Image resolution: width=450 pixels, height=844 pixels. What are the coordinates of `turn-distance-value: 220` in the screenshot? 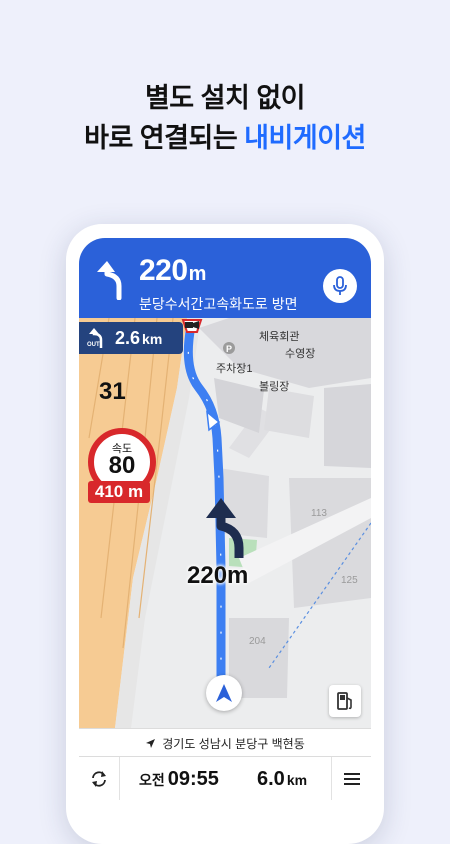 It's located at (163, 270).